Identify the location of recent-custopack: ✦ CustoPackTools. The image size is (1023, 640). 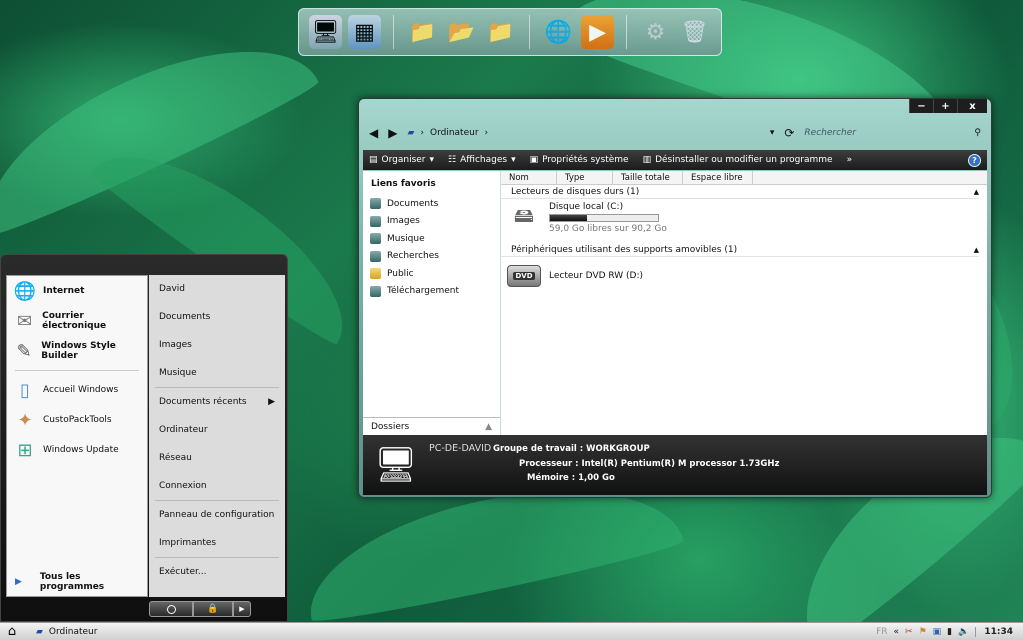
(77, 420).